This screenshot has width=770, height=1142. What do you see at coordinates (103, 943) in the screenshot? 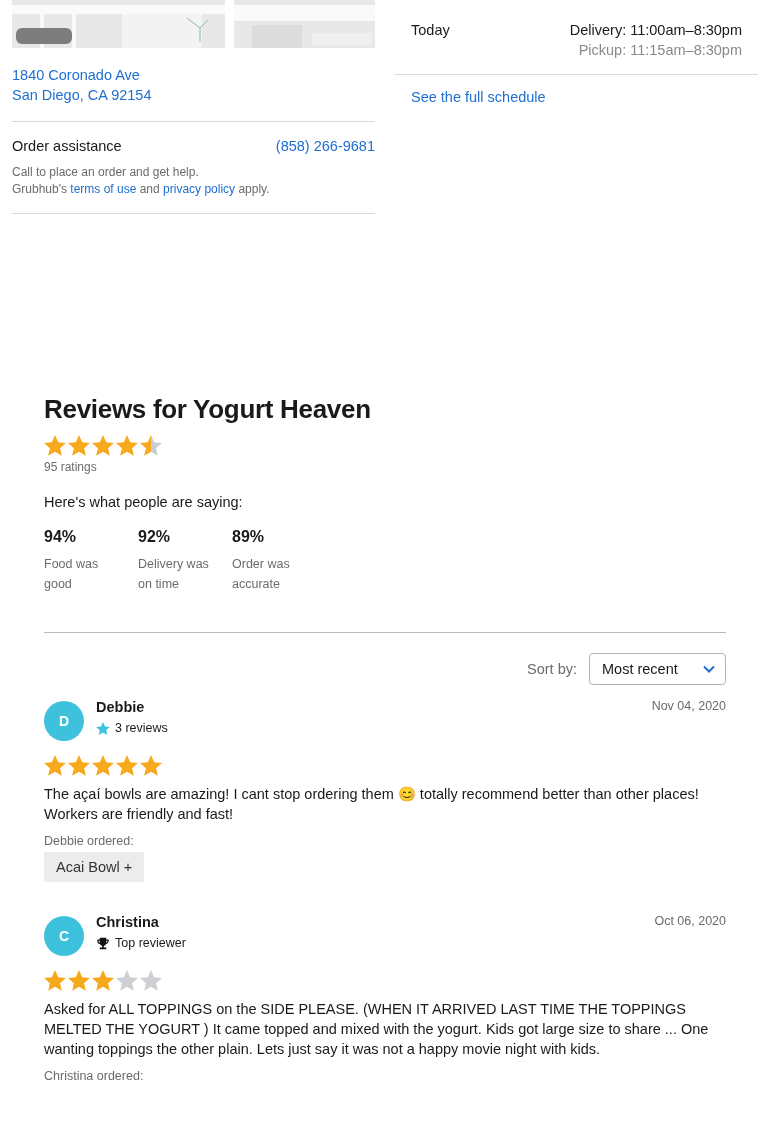
I see `trophy-icon` at bounding box center [103, 943].